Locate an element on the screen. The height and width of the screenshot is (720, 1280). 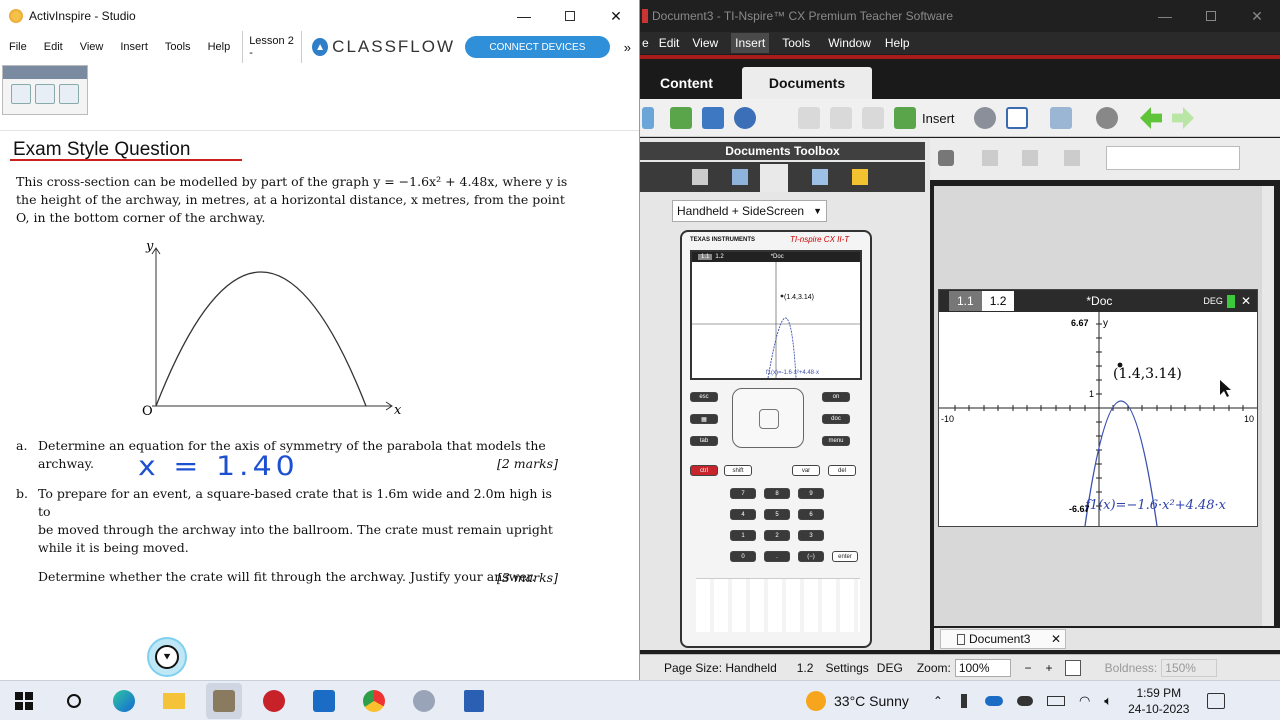
menu-file: File is located at coordinates (18, 47).